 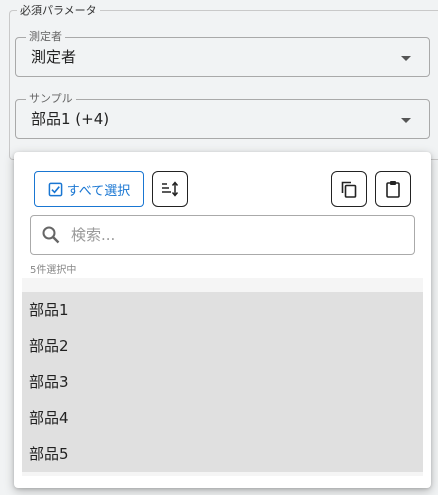 I want to click on select-all-label: すべて選択, so click(x=98, y=191).